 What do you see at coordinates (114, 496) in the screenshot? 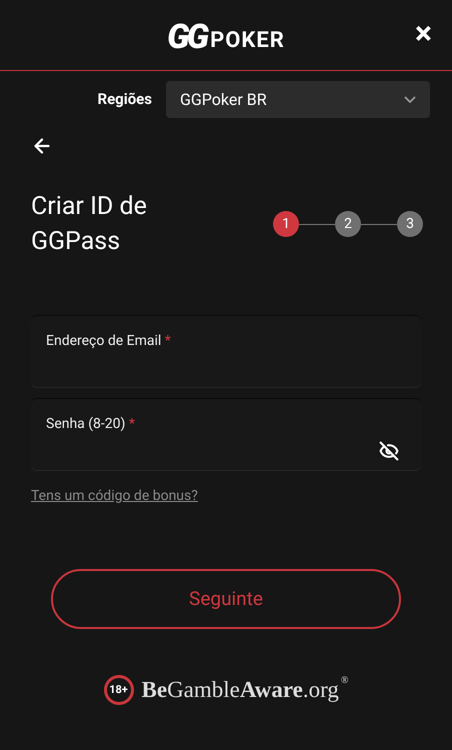
I see `bonus-code-link: Tens um código de bonus?` at bounding box center [114, 496].